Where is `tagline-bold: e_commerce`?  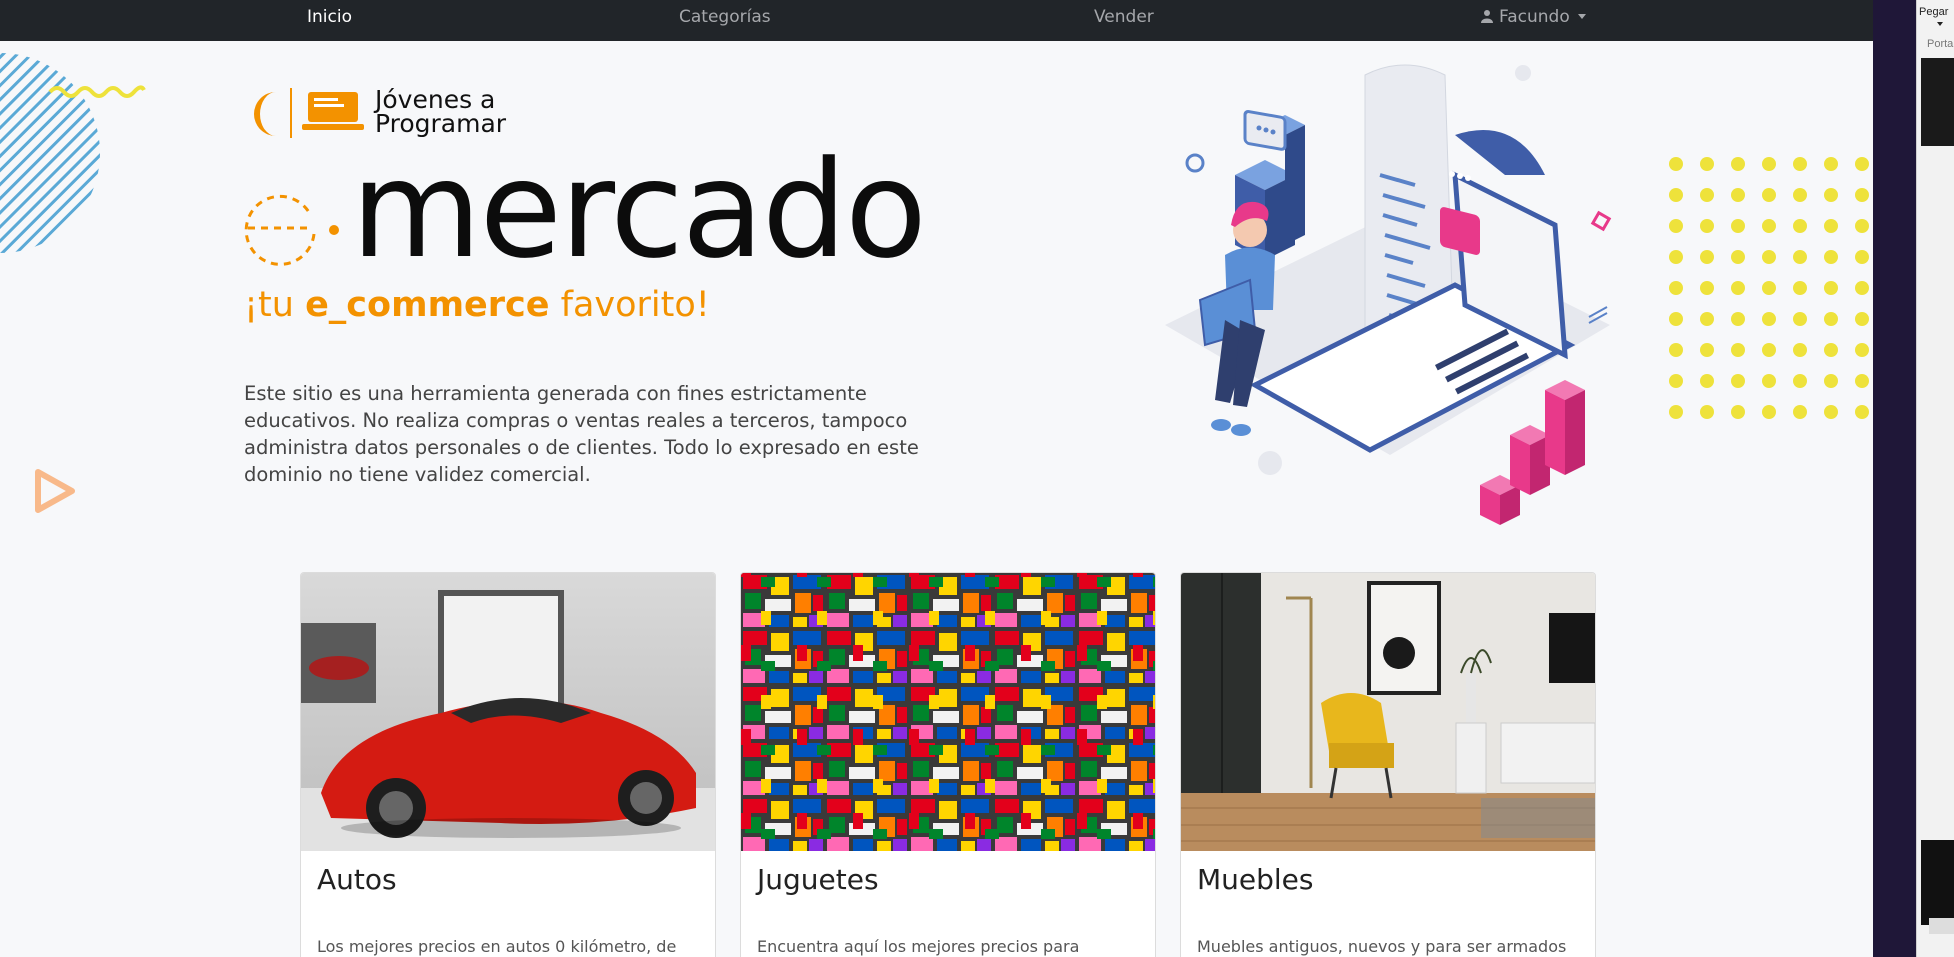
tagline-bold: e_commerce is located at coordinates (427, 305).